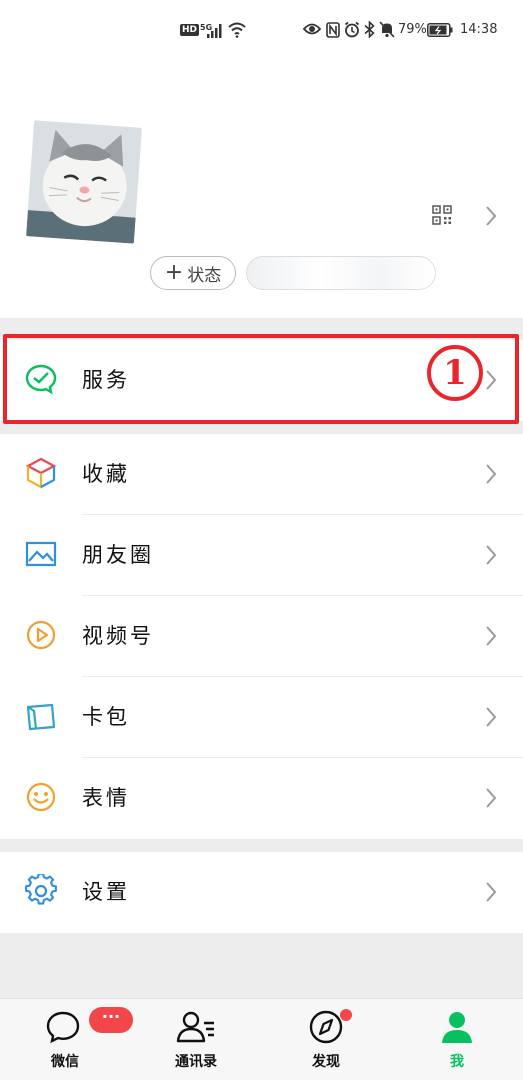 The width and height of the screenshot is (523, 1080). I want to click on status-button-label: 状态, so click(204, 275).